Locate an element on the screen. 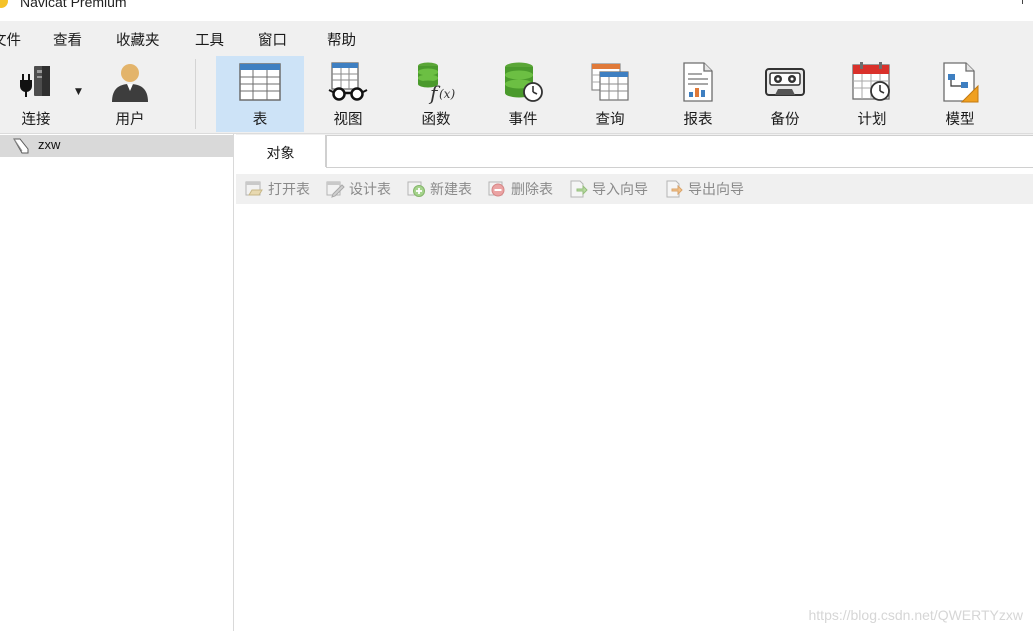 The width and height of the screenshot is (1033, 631). schedule-button: 计划 is located at coordinates (872, 94).